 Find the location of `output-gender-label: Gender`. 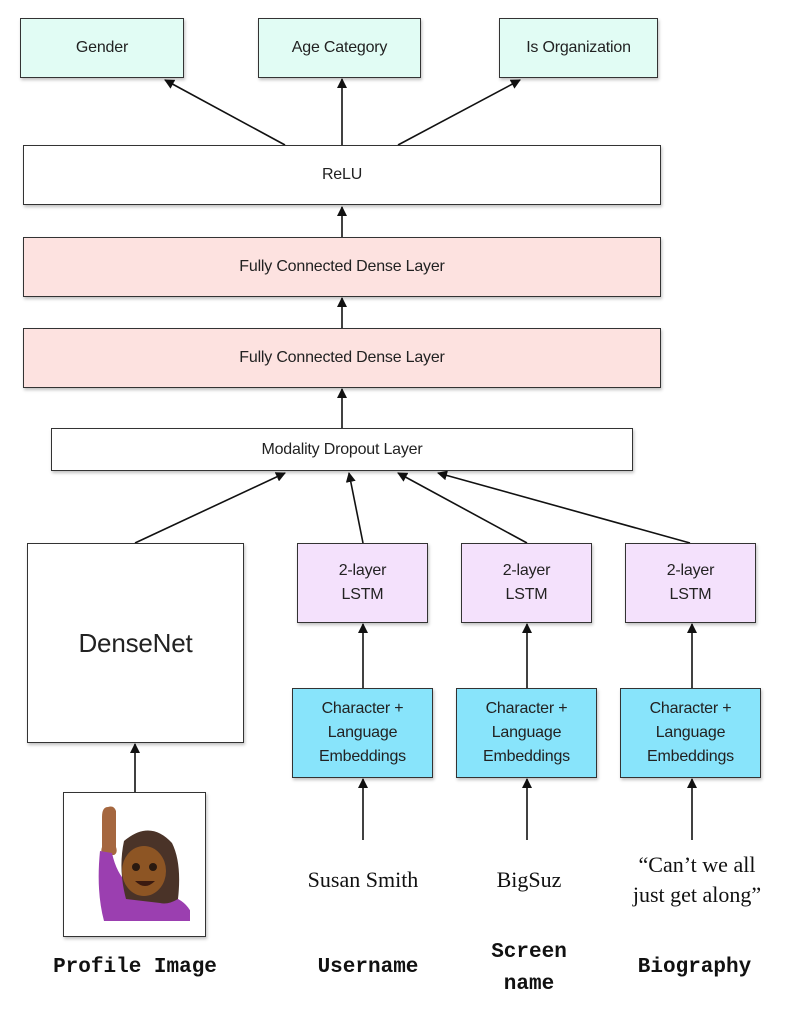

output-gender-label: Gender is located at coordinates (102, 47).